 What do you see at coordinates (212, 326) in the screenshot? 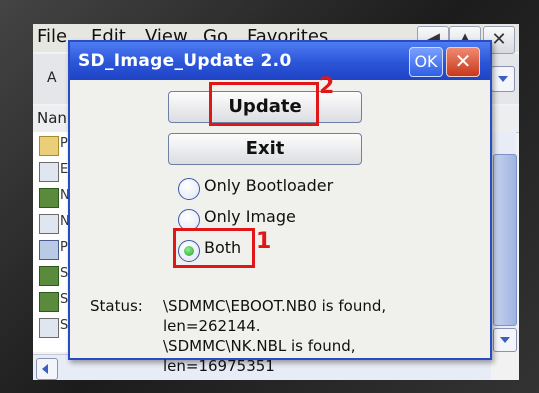
I see `status-line: len=262144.` at bounding box center [212, 326].